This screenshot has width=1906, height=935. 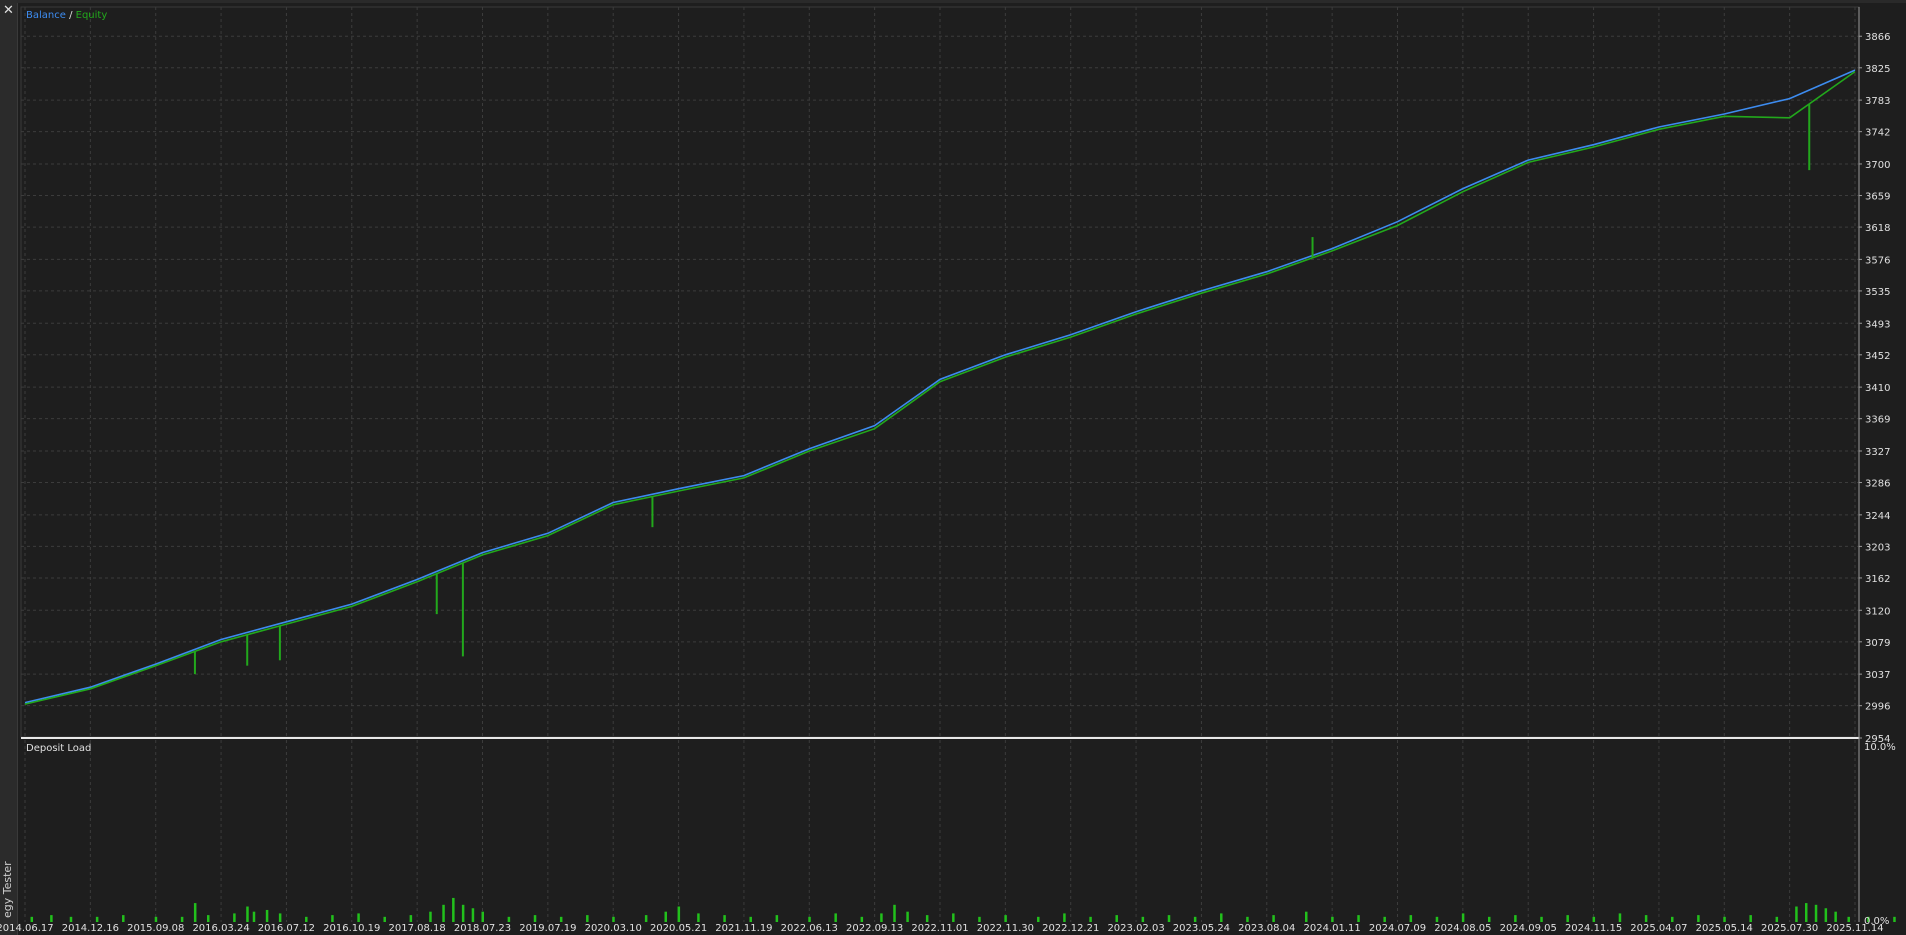 I want to click on x-tick-label: 2022.11.30, so click(x=1005, y=928).